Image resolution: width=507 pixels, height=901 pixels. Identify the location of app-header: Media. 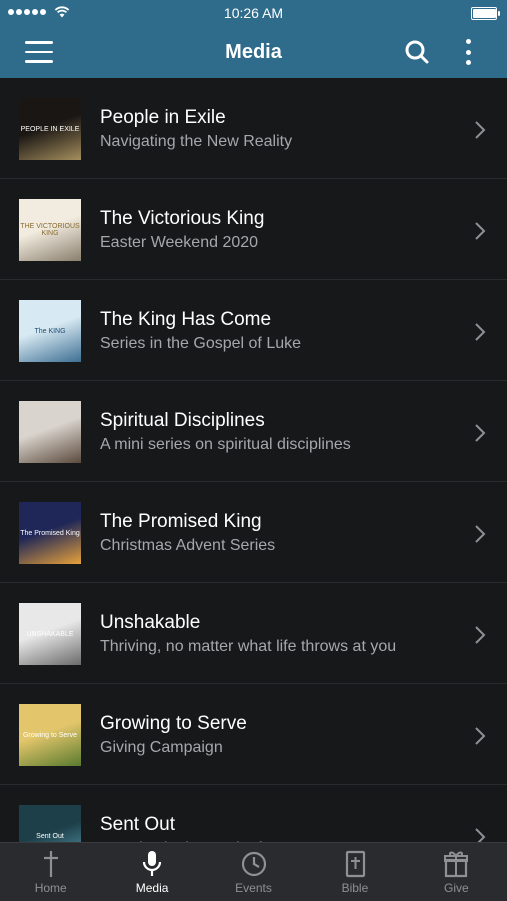
(253, 52).